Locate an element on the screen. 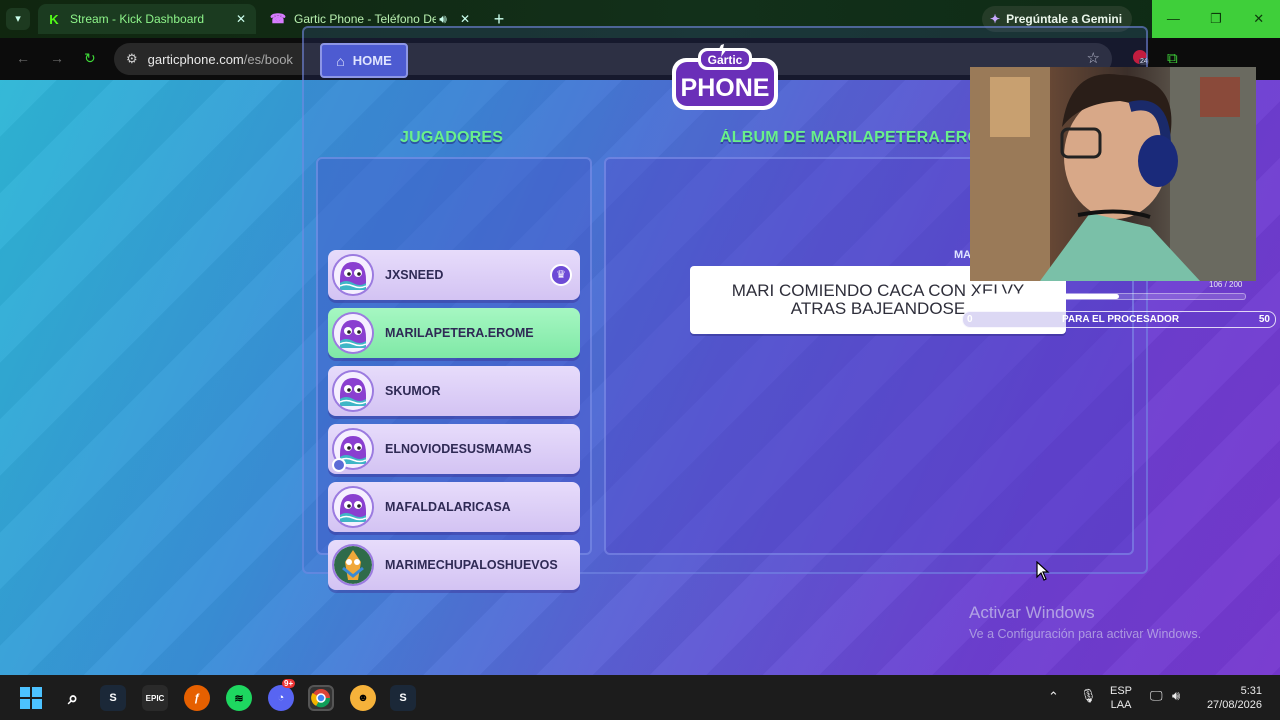 This screenshot has height=720, width=1280. player-card: MAFALDALARICASA is located at coordinates (454, 507).